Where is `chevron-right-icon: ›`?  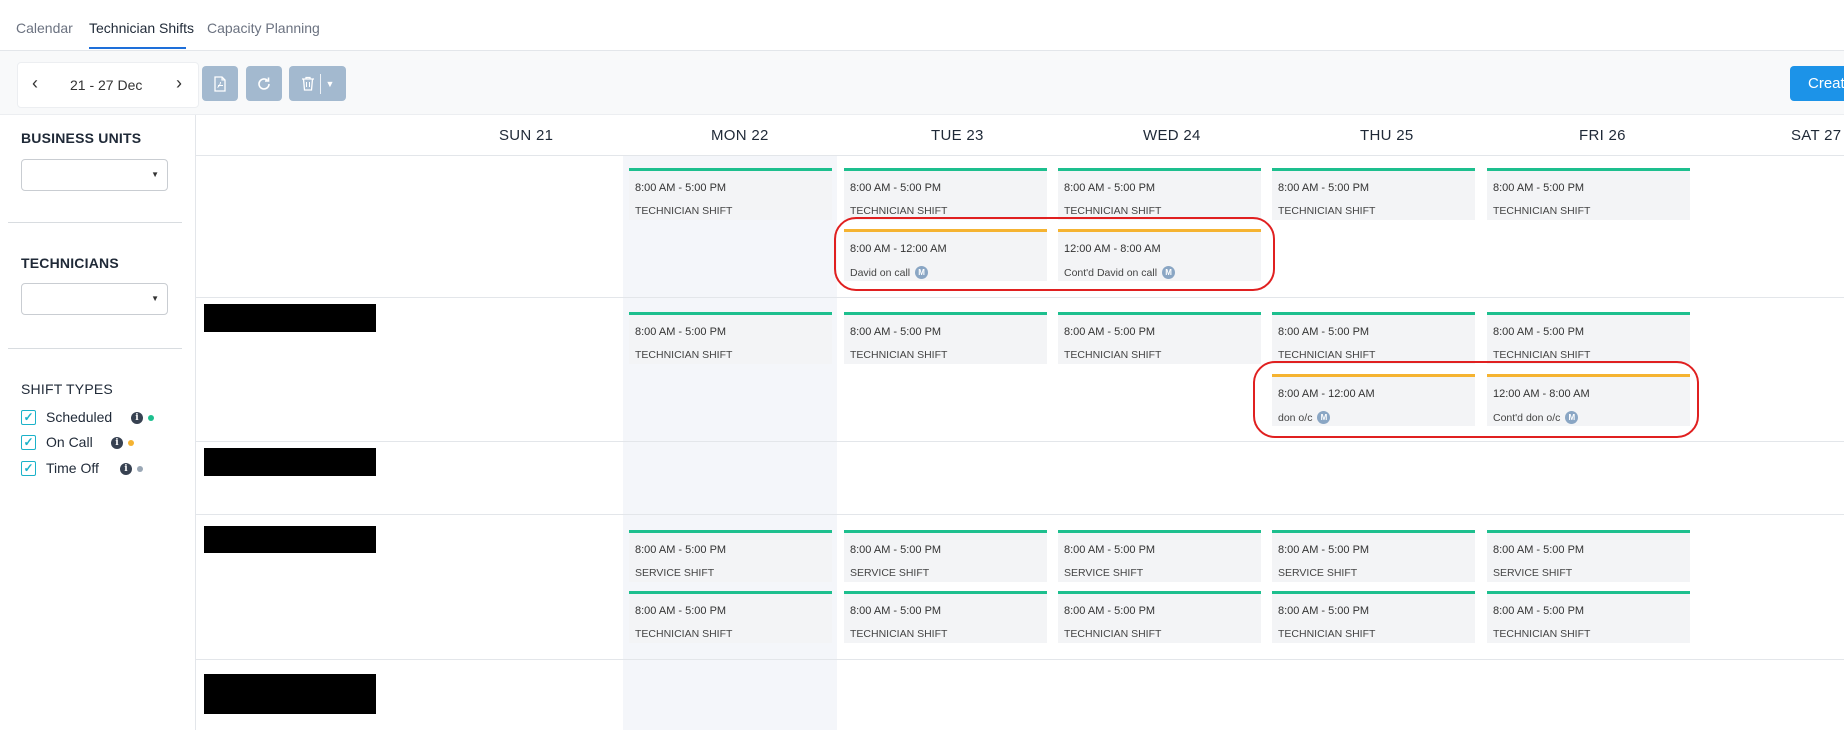 chevron-right-icon: › is located at coordinates (179, 83).